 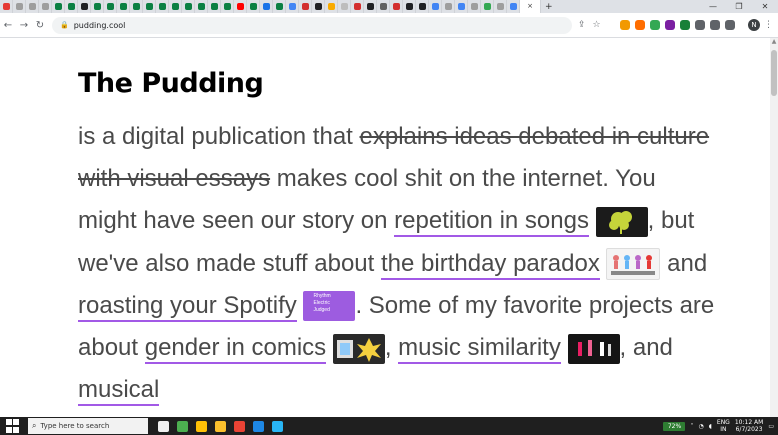 What do you see at coordinates (40, 25) in the screenshot?
I see `reload-icon: ↻` at bounding box center [40, 25].